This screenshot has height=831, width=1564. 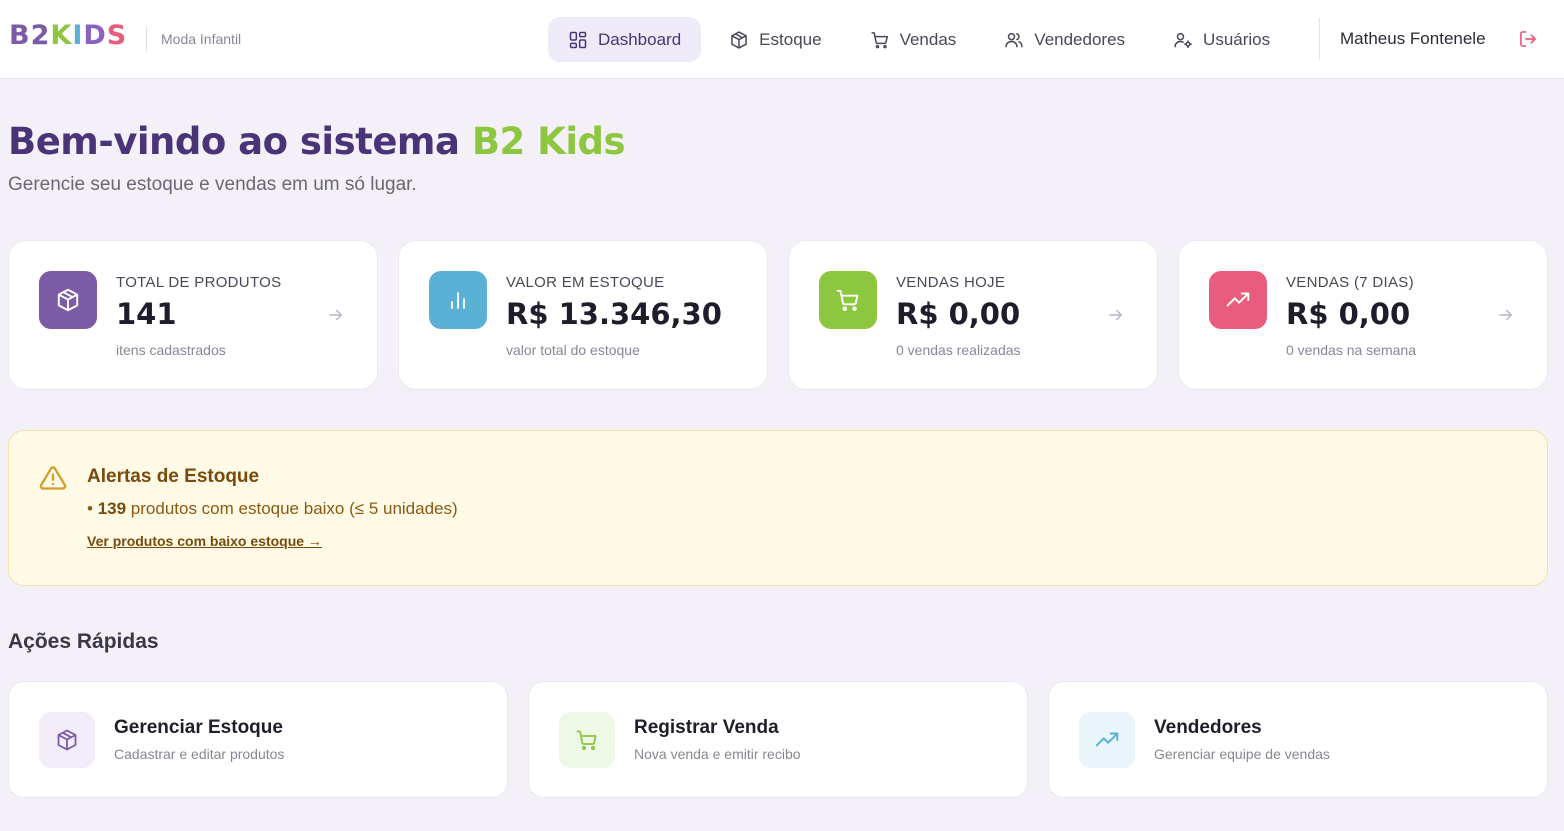 I want to click on nav-label: Vendas, so click(x=928, y=39).